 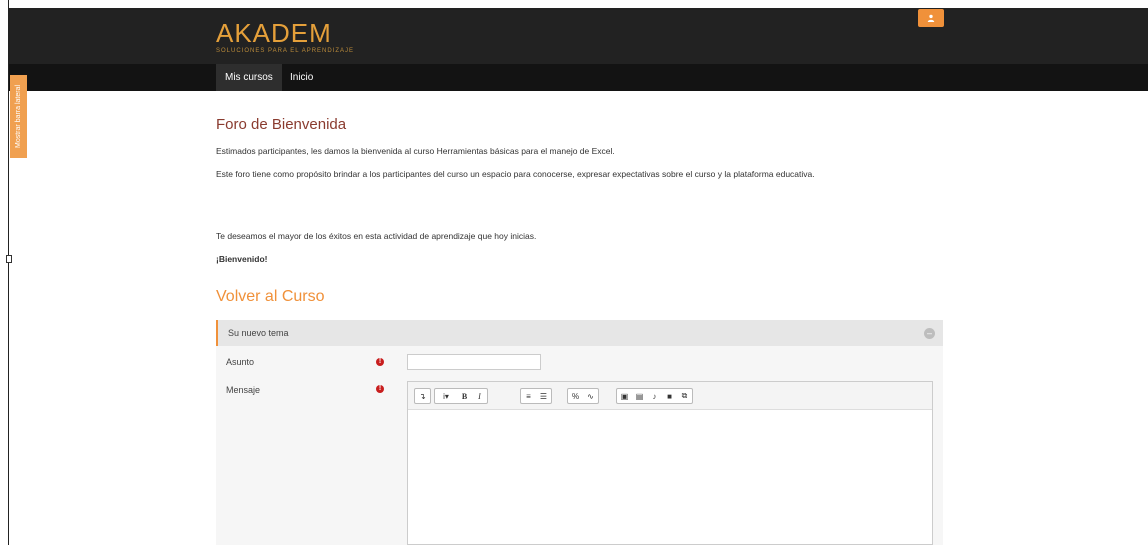 What do you see at coordinates (249, 77) in the screenshot?
I see `nav-mis-cursos: Mis cursos` at bounding box center [249, 77].